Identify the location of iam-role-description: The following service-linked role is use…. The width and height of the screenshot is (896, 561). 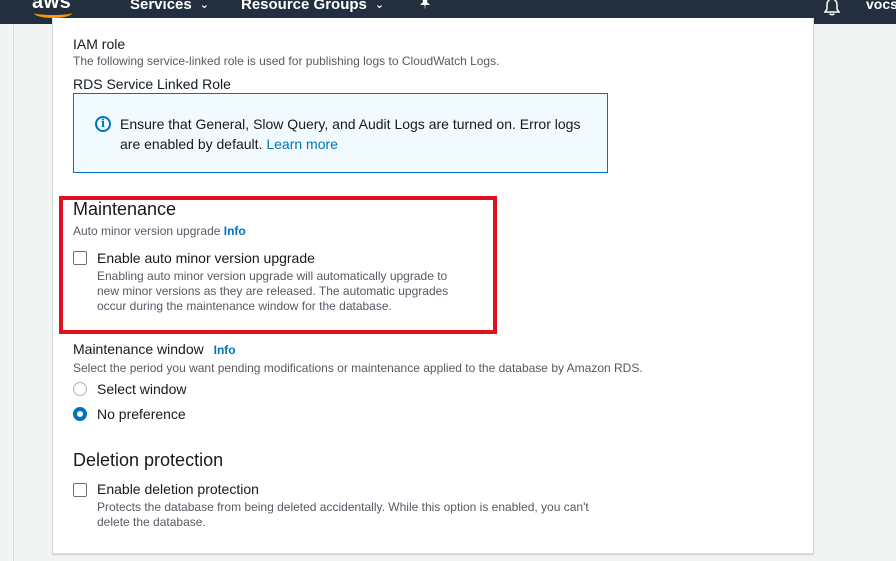
(286, 61).